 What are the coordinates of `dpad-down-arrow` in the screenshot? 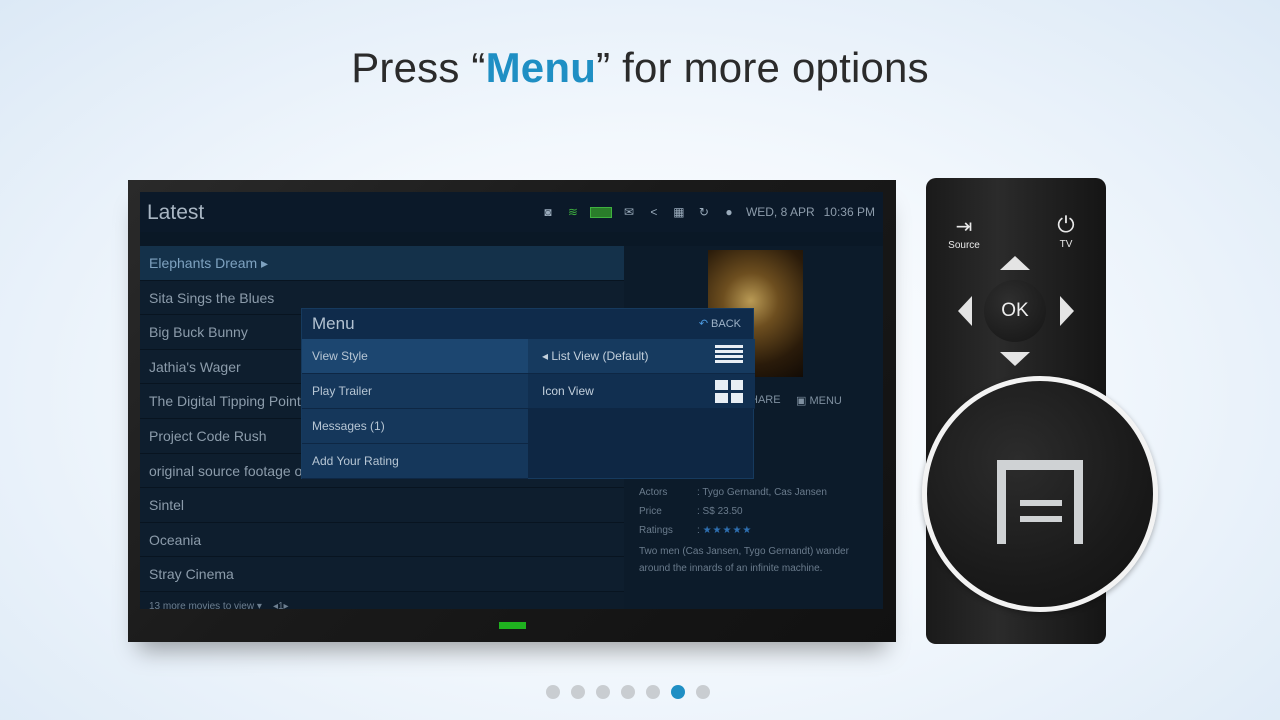 It's located at (1015, 359).